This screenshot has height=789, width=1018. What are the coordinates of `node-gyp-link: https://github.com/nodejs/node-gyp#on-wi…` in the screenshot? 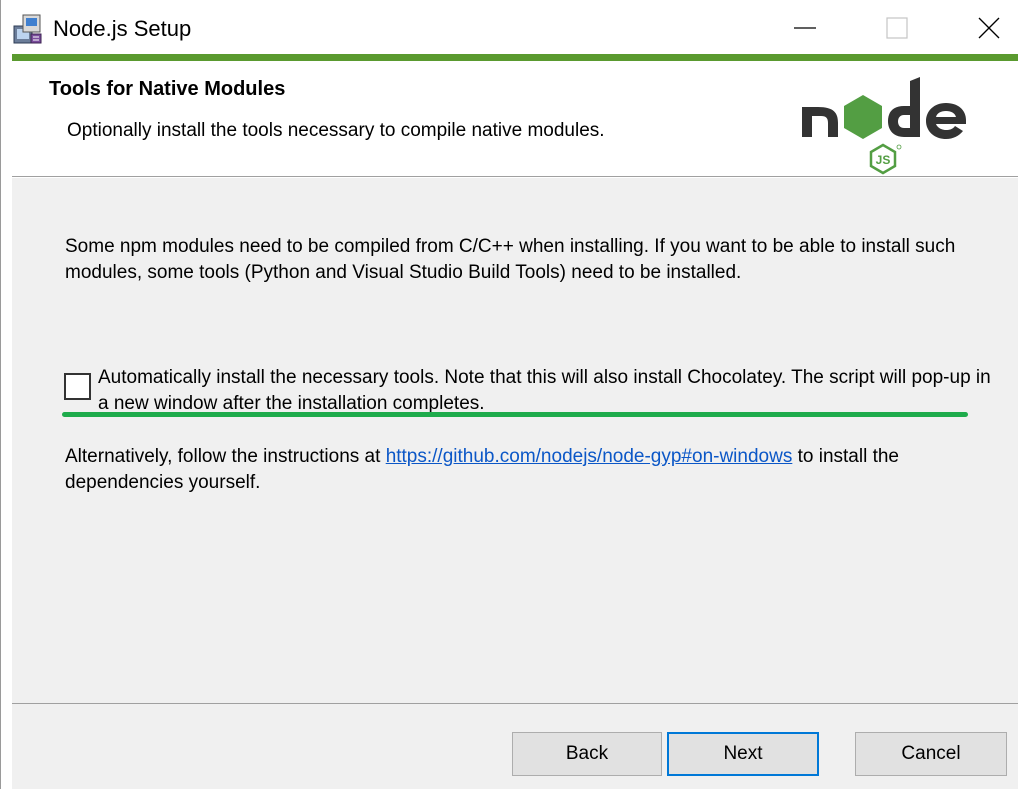 It's located at (589, 456).